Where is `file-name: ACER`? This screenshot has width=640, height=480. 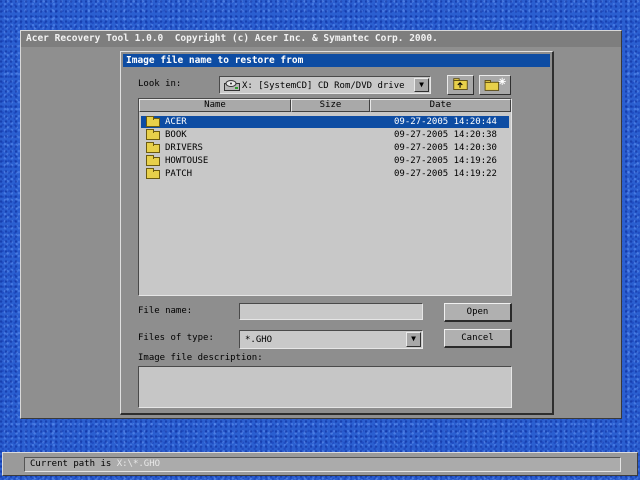 file-name: ACER is located at coordinates (176, 122).